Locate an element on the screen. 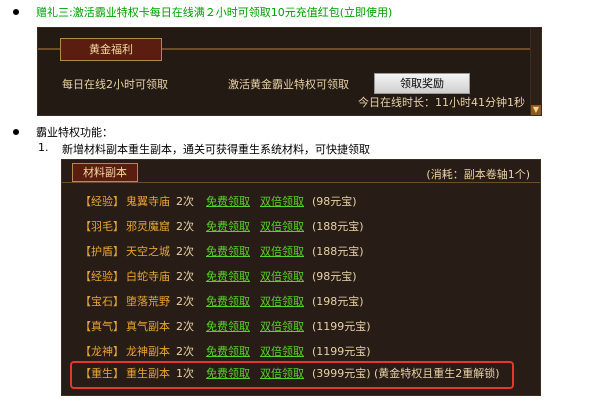 This screenshot has height=402, width=615. dungeon-row: 【宝石】 堕落荒野 2次 免费领取 双倍领取 (198元宝) is located at coordinates (301, 302).